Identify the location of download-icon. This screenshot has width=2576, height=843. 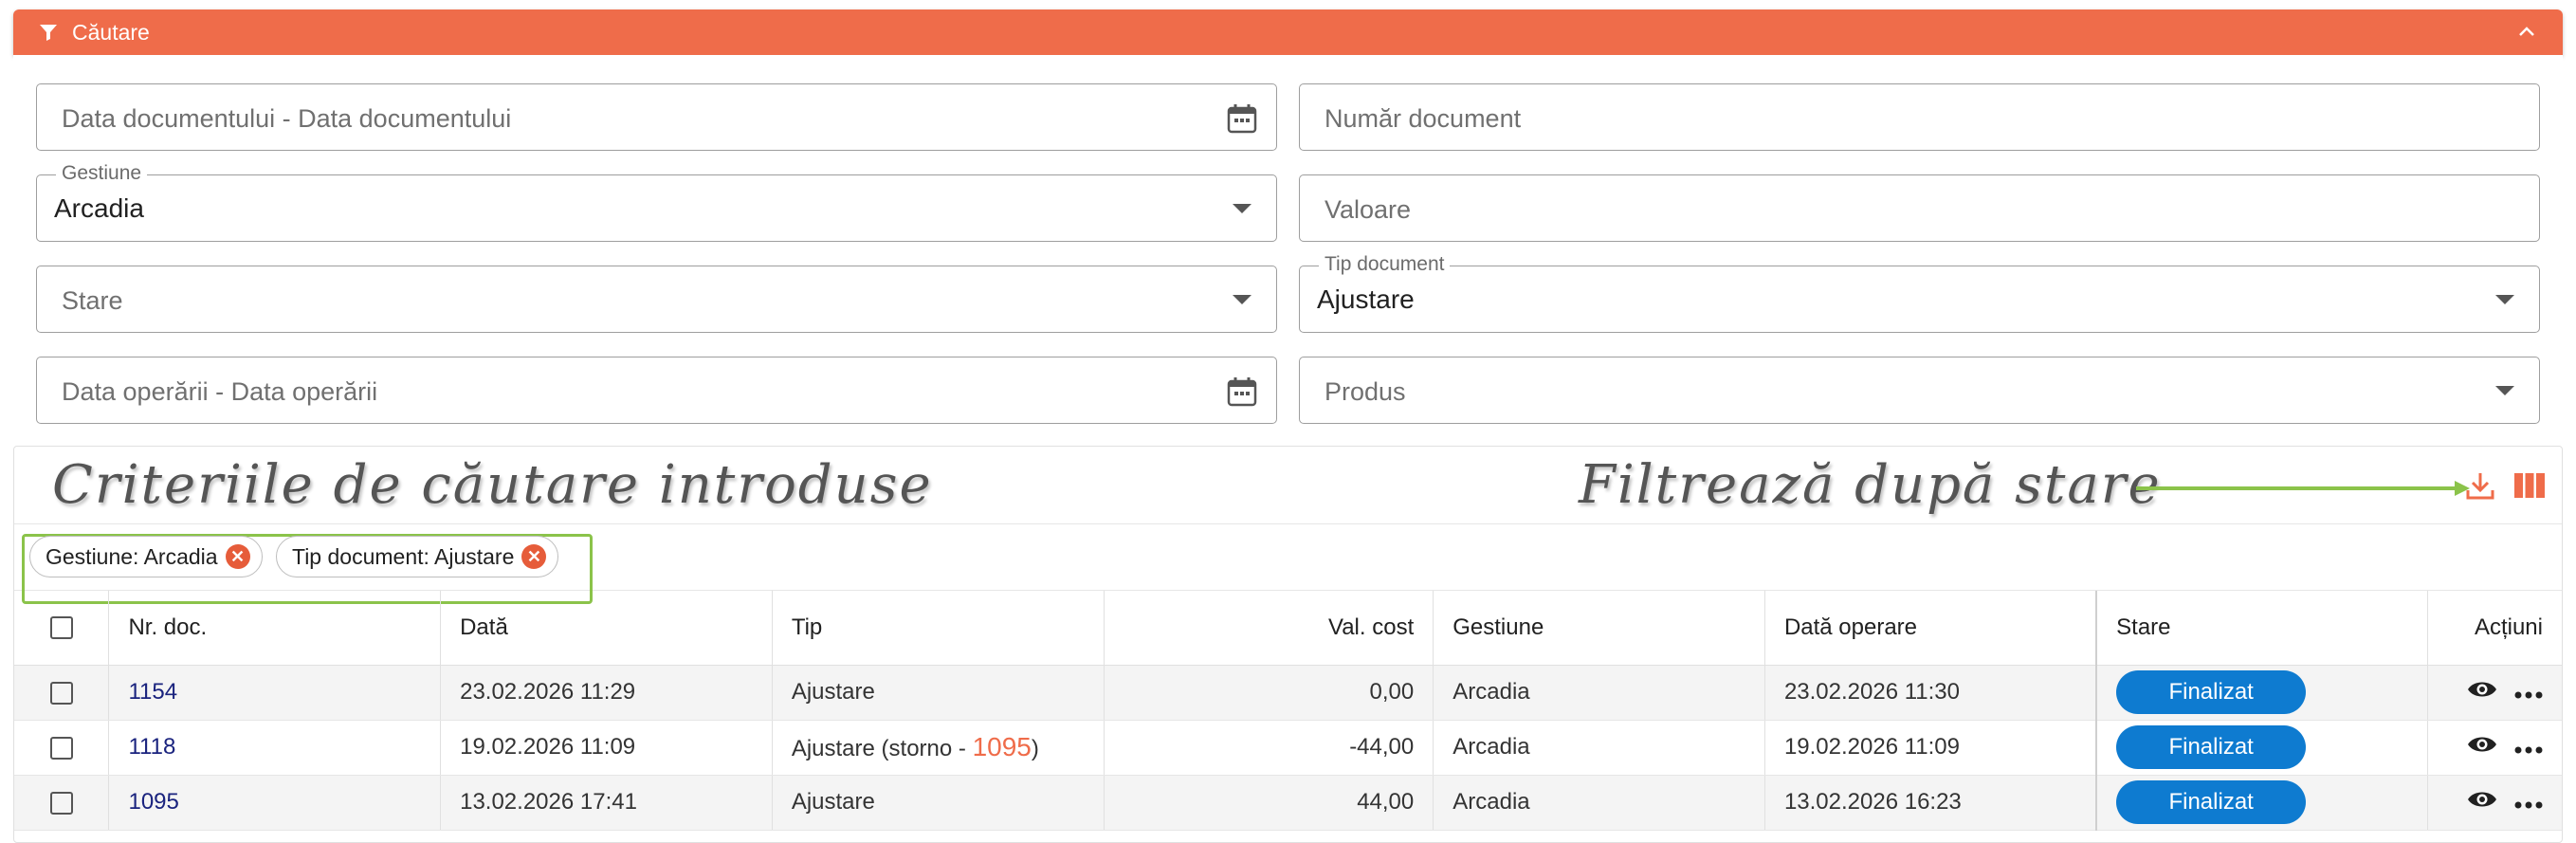
(2480, 485).